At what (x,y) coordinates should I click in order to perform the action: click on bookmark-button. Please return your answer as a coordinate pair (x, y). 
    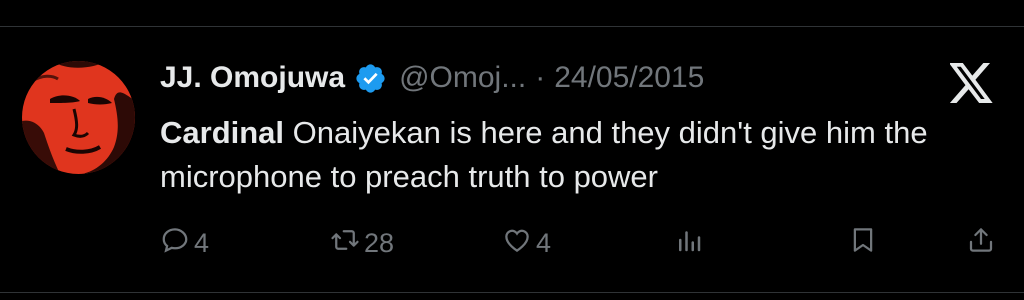
    Looking at the image, I should click on (863, 243).